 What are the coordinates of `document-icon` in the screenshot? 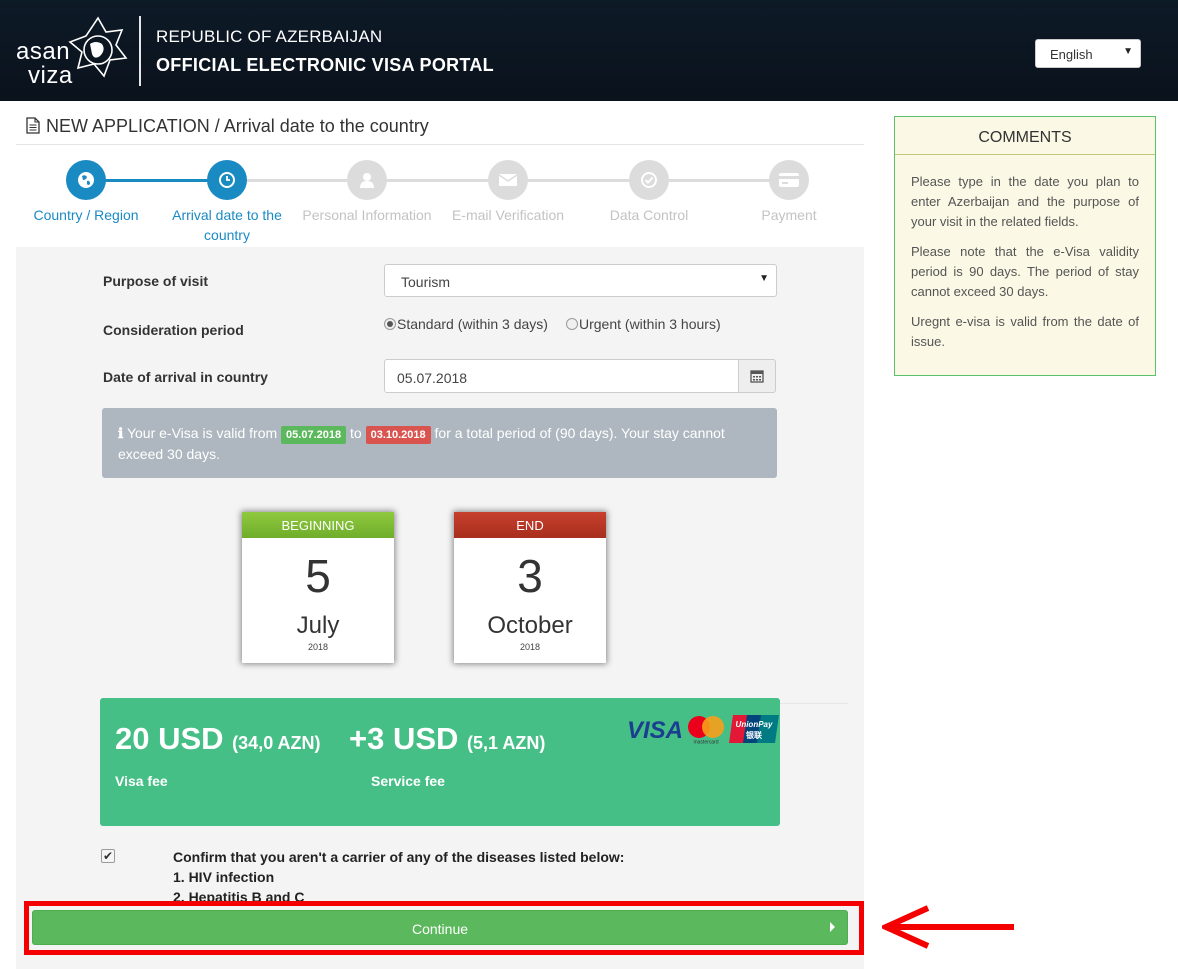 It's located at (33, 125).